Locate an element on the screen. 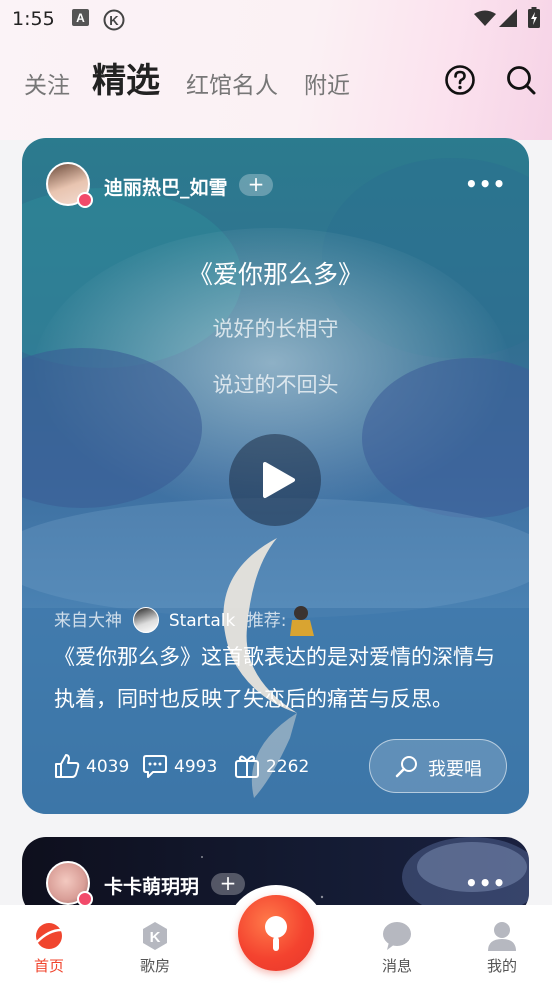 This screenshot has width=552, height=983. comment-button: 4993 is located at coordinates (192, 767).